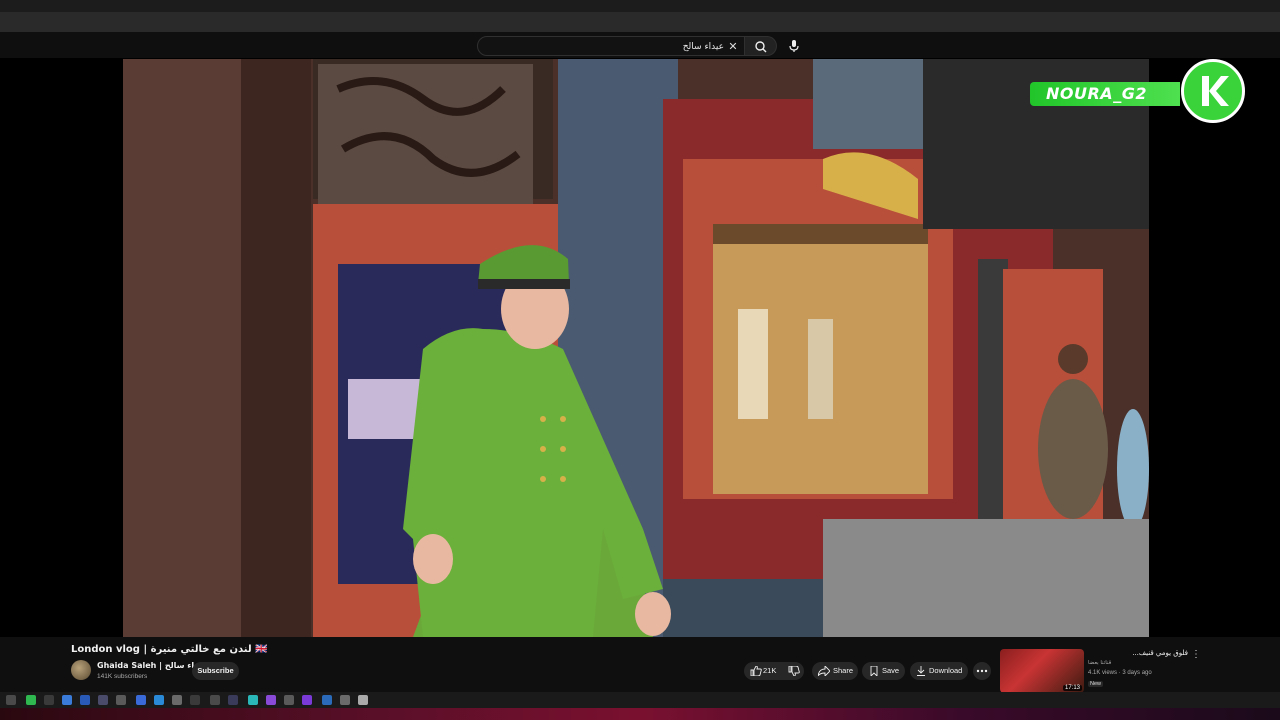 The height and width of the screenshot is (720, 1280). Describe the element at coordinates (769, 671) in the screenshot. I see `like-count: 21K` at that location.